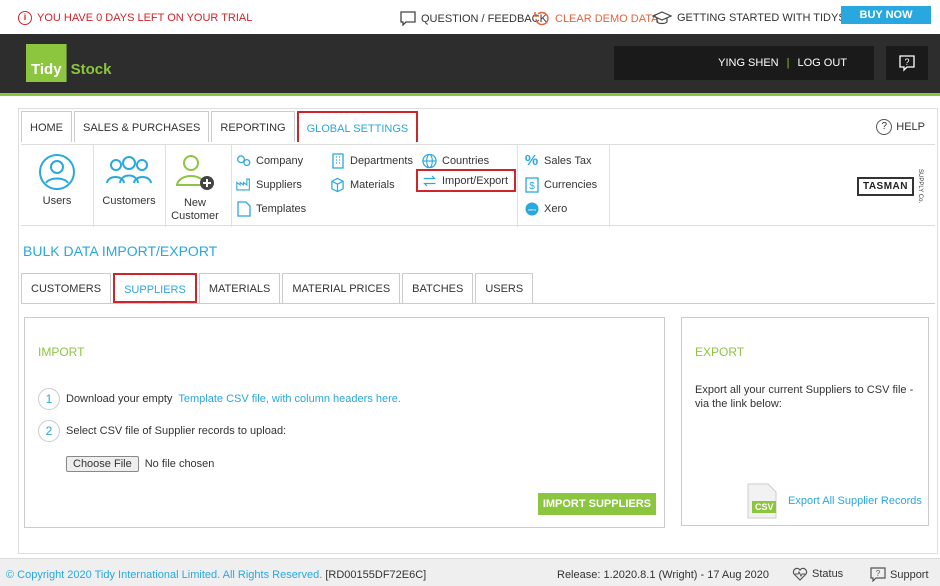 The image size is (940, 586). What do you see at coordinates (478, 303) in the screenshot?
I see `tabs-divider` at bounding box center [478, 303].